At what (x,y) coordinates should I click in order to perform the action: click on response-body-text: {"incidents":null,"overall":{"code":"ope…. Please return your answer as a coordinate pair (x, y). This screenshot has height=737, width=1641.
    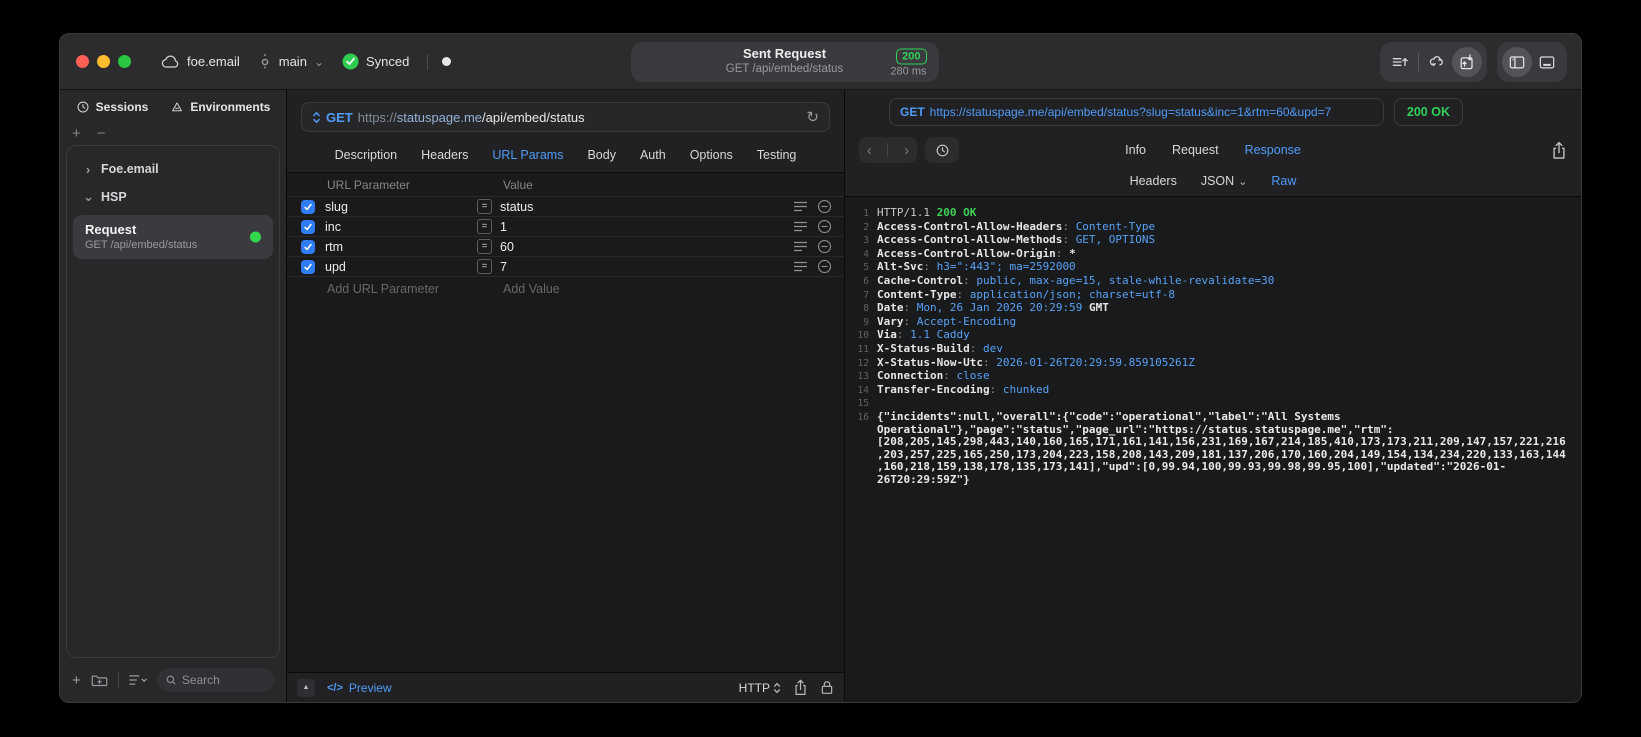
    Looking at the image, I should click on (1221, 447).